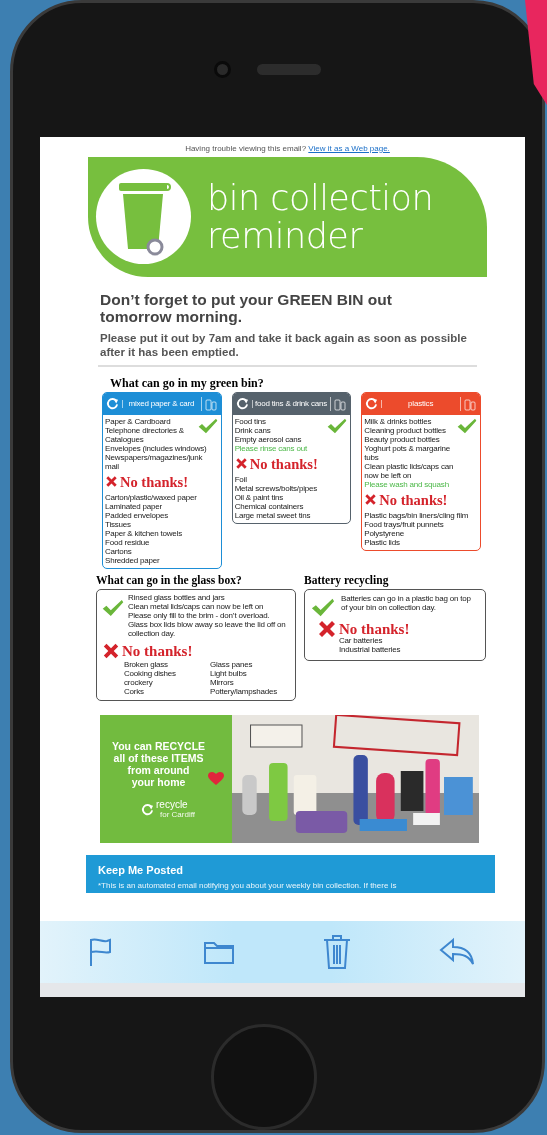 The image size is (547, 1135). Describe the element at coordinates (134, 692) in the screenshot. I see `list-item: Corks` at that location.